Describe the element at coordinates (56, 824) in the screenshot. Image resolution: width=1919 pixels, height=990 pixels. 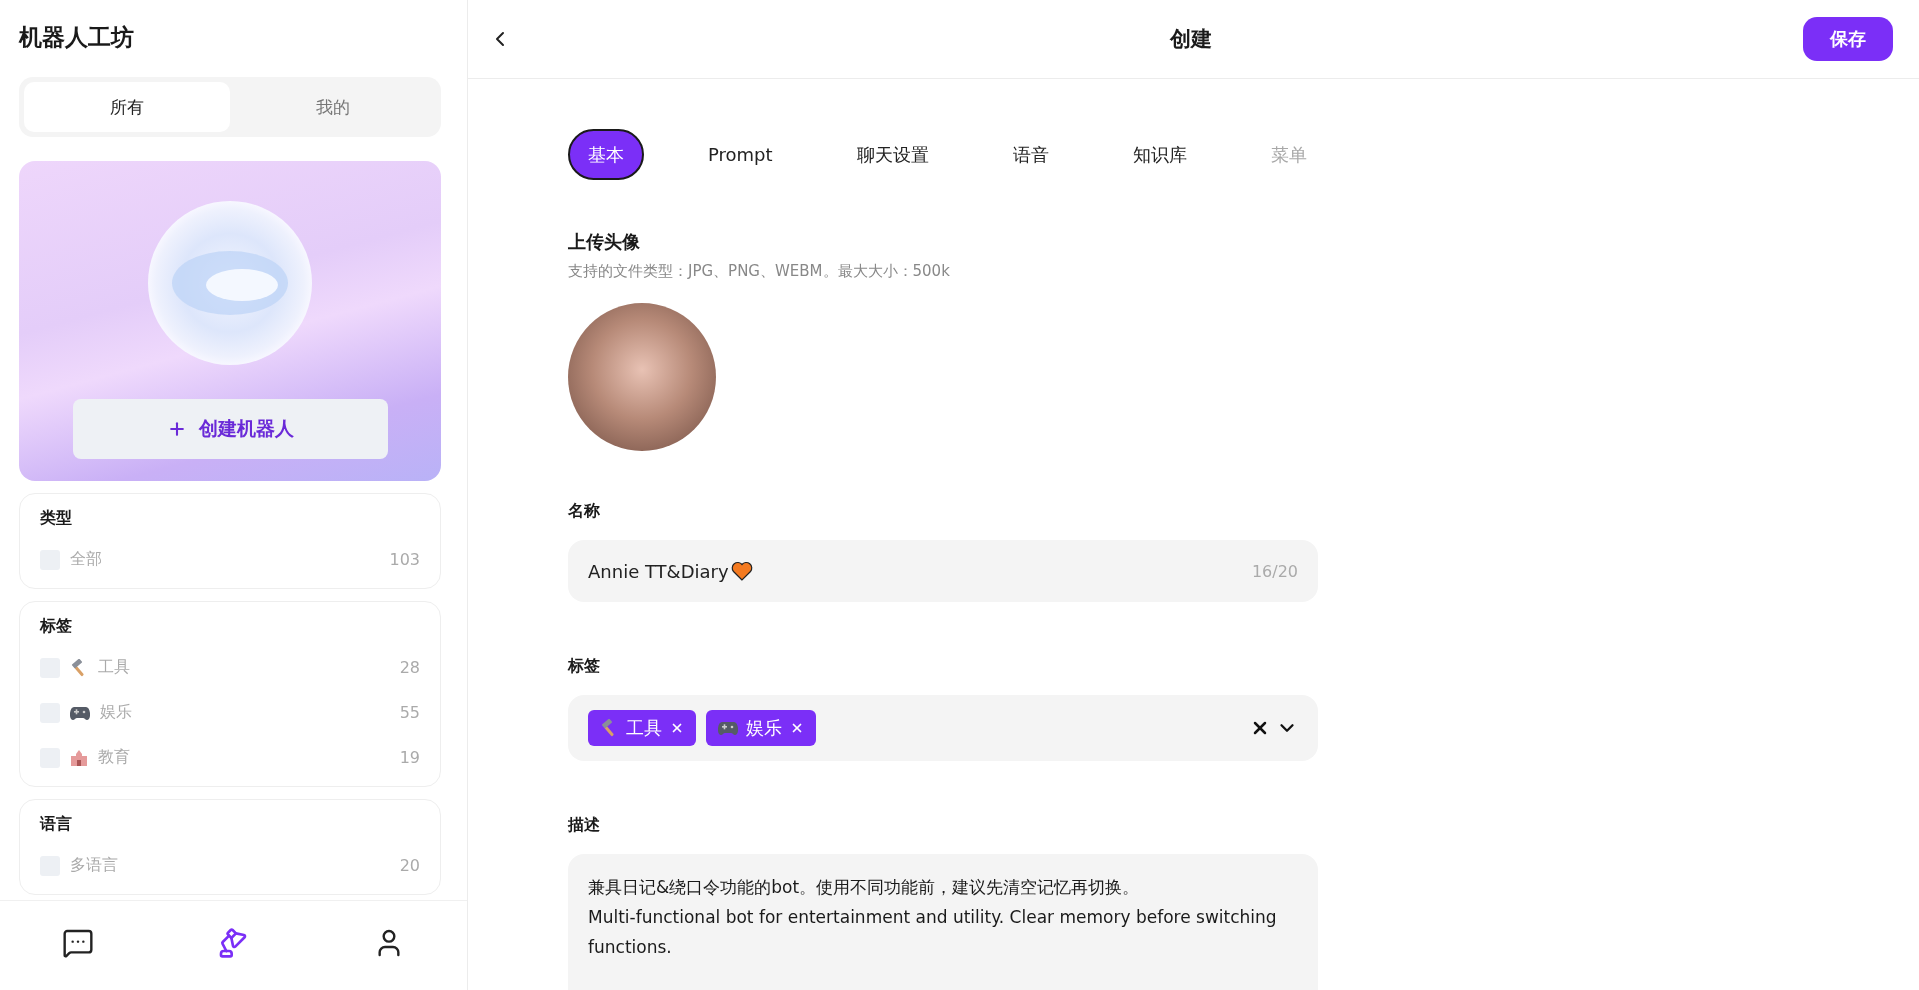
I see `filter-title: 语言` at that location.